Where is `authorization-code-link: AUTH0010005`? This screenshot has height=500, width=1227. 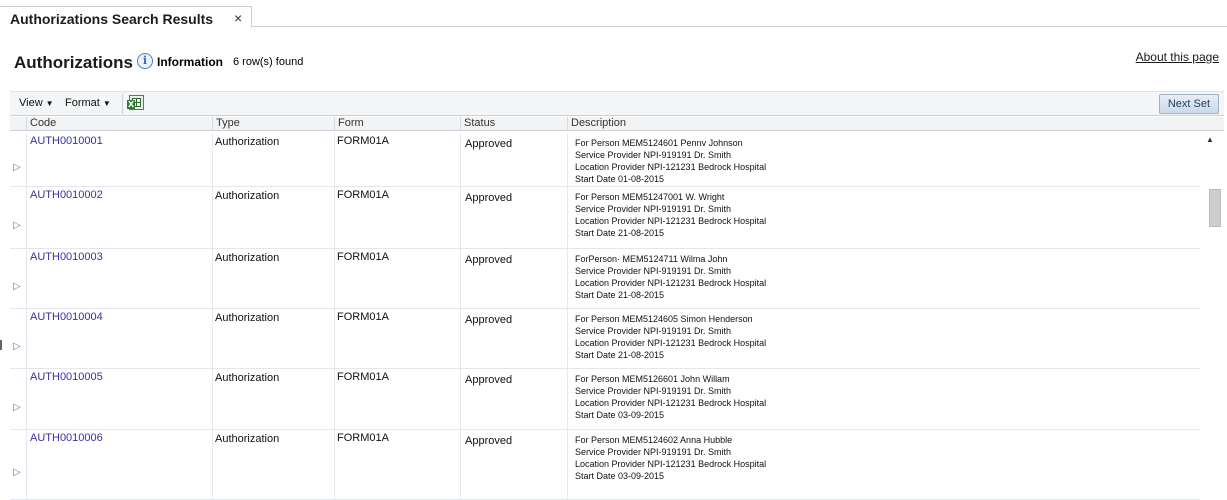 authorization-code-link: AUTH0010005 is located at coordinates (66, 377).